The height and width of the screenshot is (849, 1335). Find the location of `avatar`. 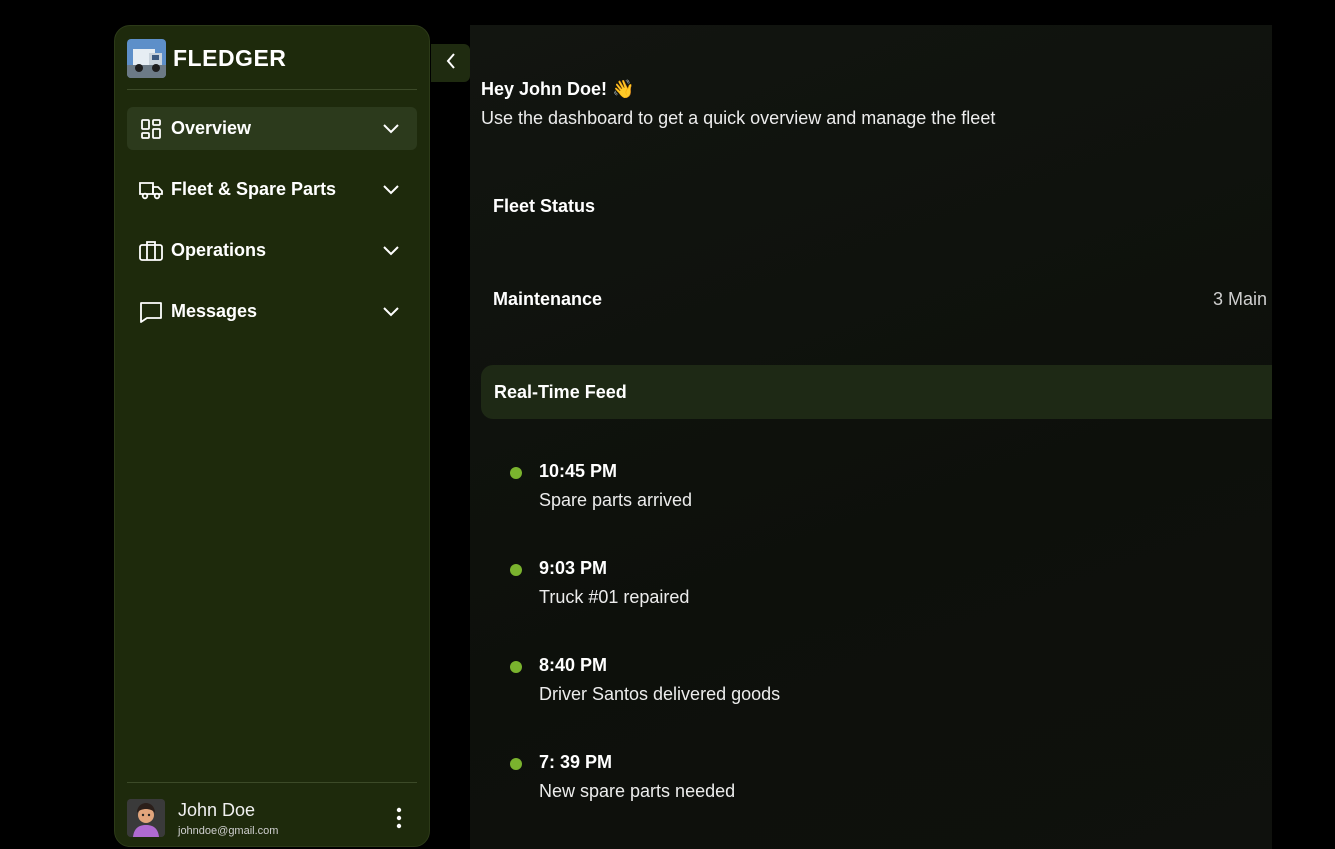

avatar is located at coordinates (146, 818).